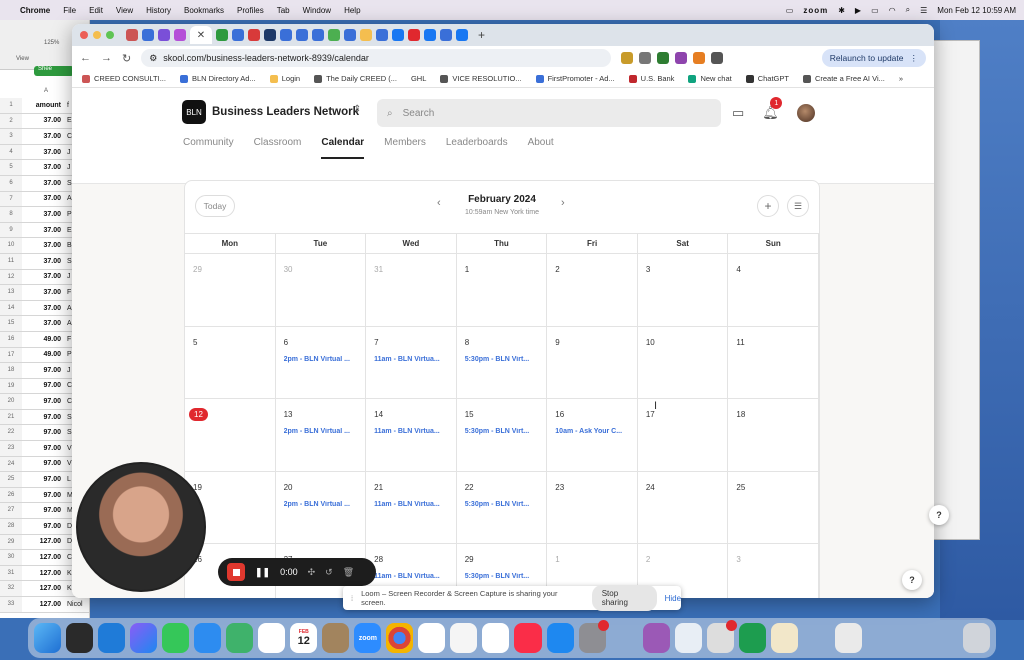 The height and width of the screenshot is (660, 1024). I want to click on calendar-day-cell: 25, so click(773, 507).